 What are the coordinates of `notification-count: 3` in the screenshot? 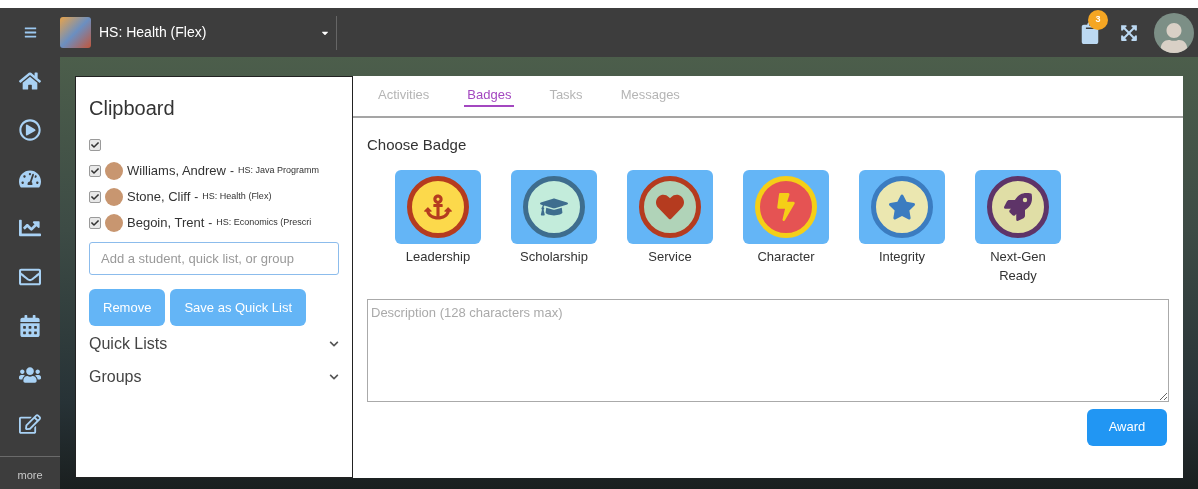 It's located at (1098, 19).